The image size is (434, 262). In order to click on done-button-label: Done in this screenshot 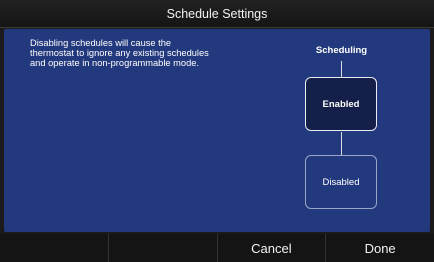, I will do `click(380, 248)`.